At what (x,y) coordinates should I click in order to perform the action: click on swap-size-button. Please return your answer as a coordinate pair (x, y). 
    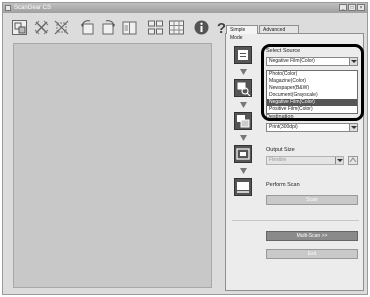
    Looking at the image, I should click on (353, 160).